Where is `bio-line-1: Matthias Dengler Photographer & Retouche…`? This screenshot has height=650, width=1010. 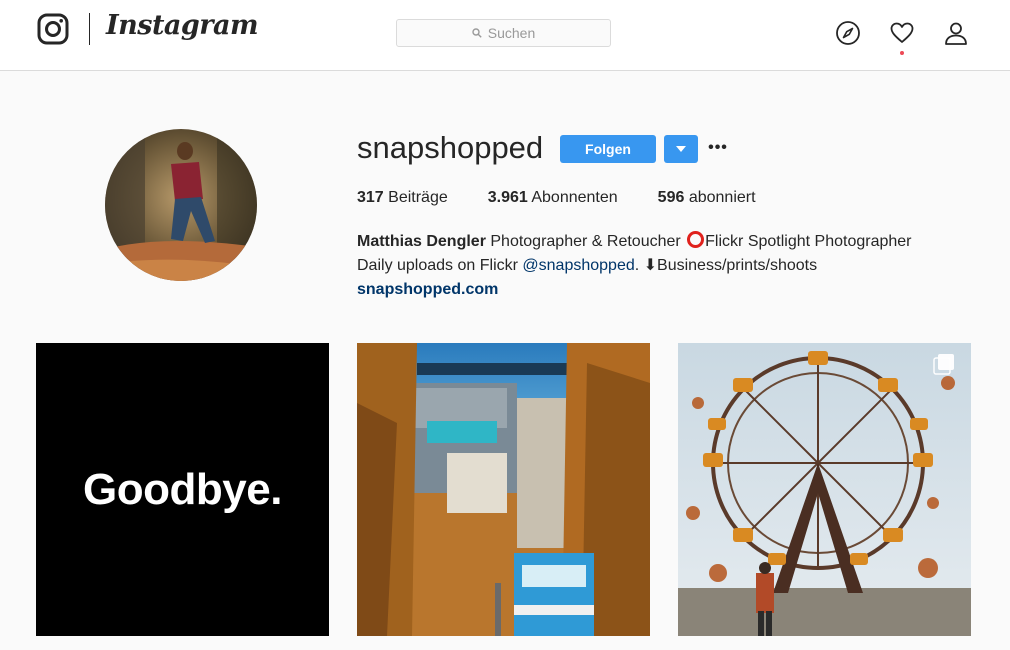 bio-line-1: Matthias Dengler Photographer & Retouche… is located at coordinates (667, 242).